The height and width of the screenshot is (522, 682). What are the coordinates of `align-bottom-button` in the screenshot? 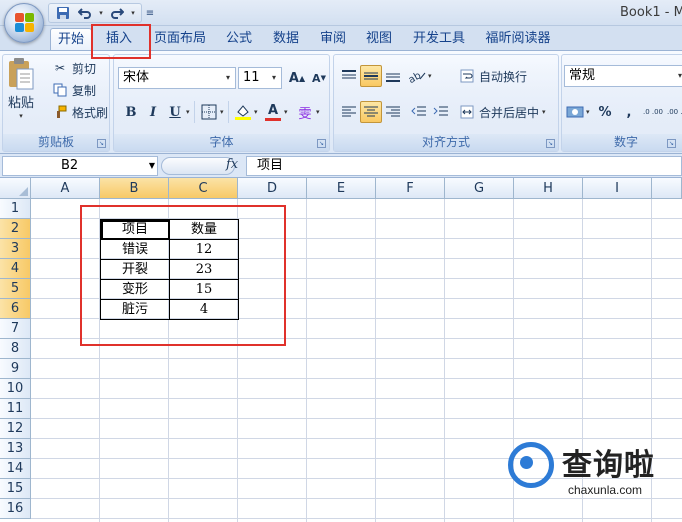 It's located at (393, 76).